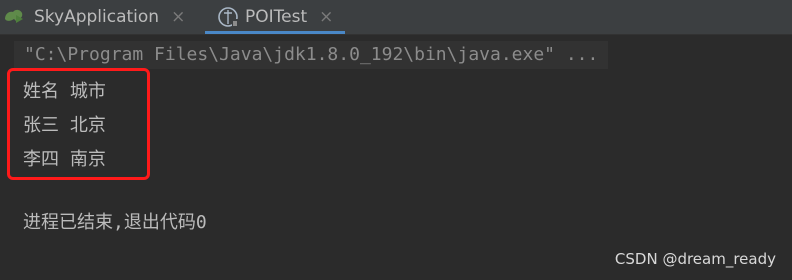 This screenshot has height=280, width=792. I want to click on active-tab-indicator, so click(275, 32).